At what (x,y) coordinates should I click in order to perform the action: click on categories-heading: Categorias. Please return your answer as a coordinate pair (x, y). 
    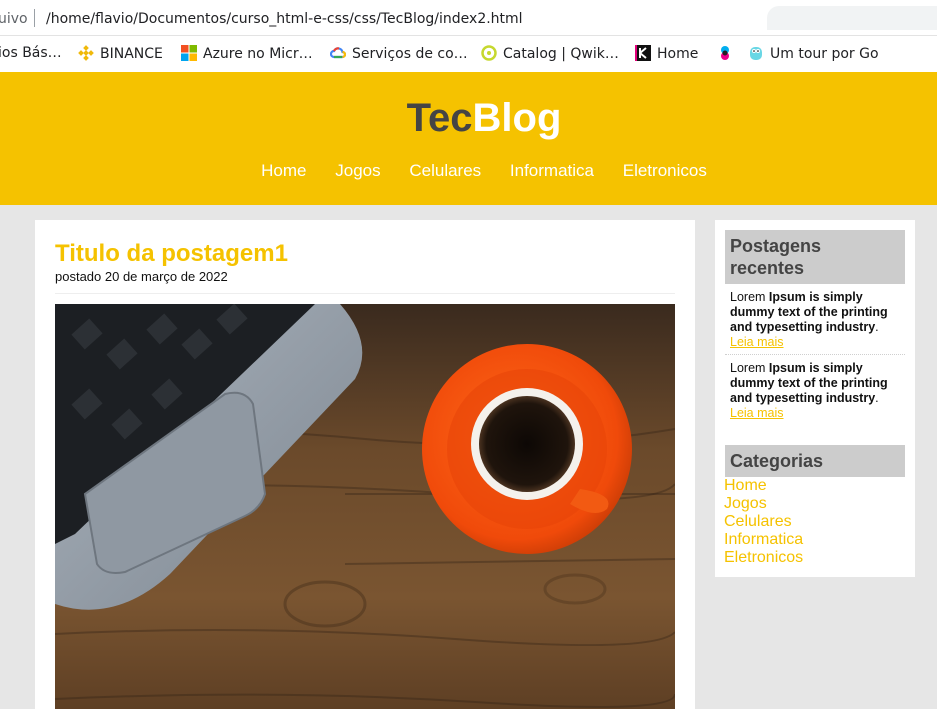
    Looking at the image, I should click on (815, 461).